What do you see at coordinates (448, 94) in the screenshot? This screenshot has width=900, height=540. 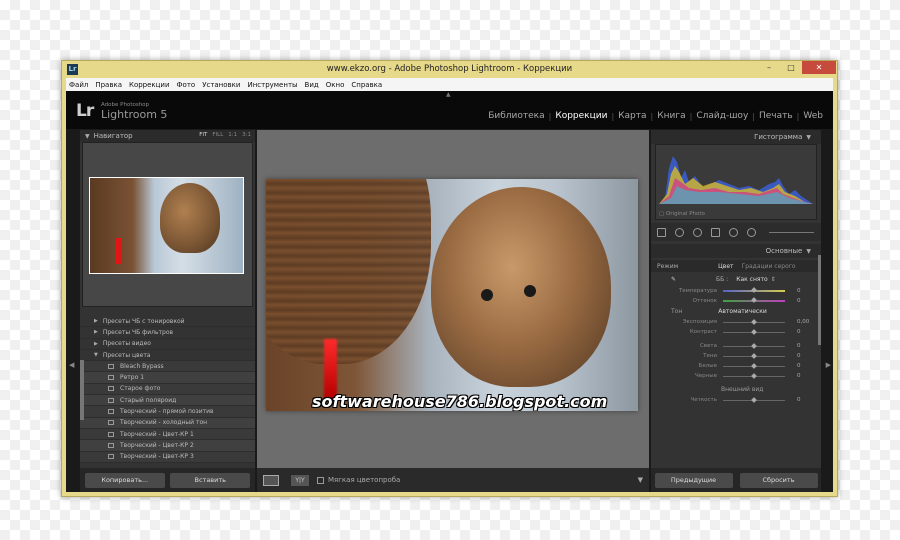 I see `top-panel-toggle-icon: ▲` at bounding box center [448, 94].